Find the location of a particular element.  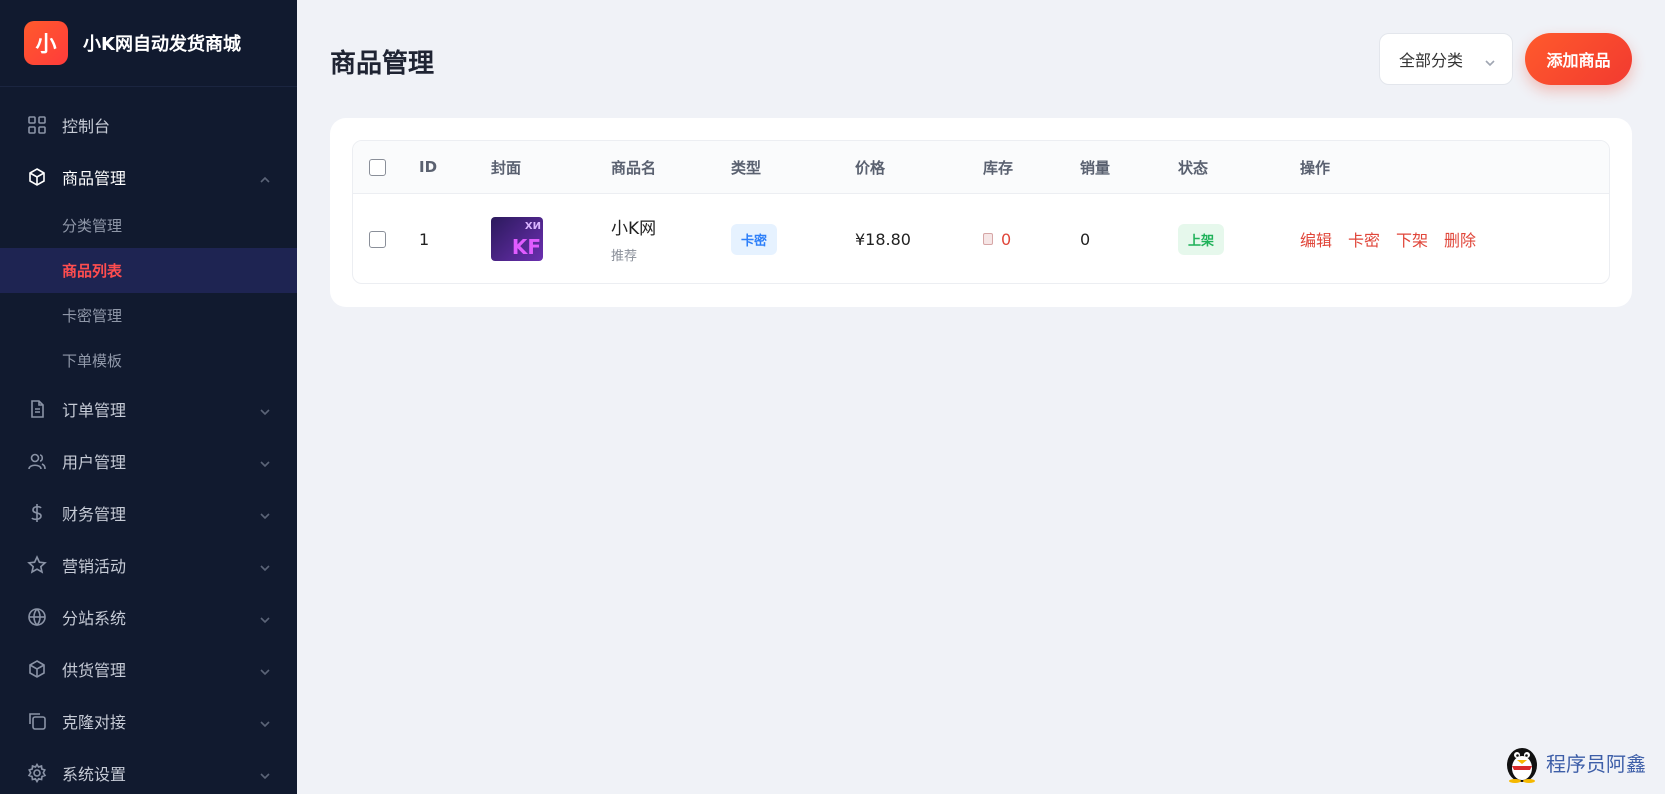

globe-icon is located at coordinates (37, 617).